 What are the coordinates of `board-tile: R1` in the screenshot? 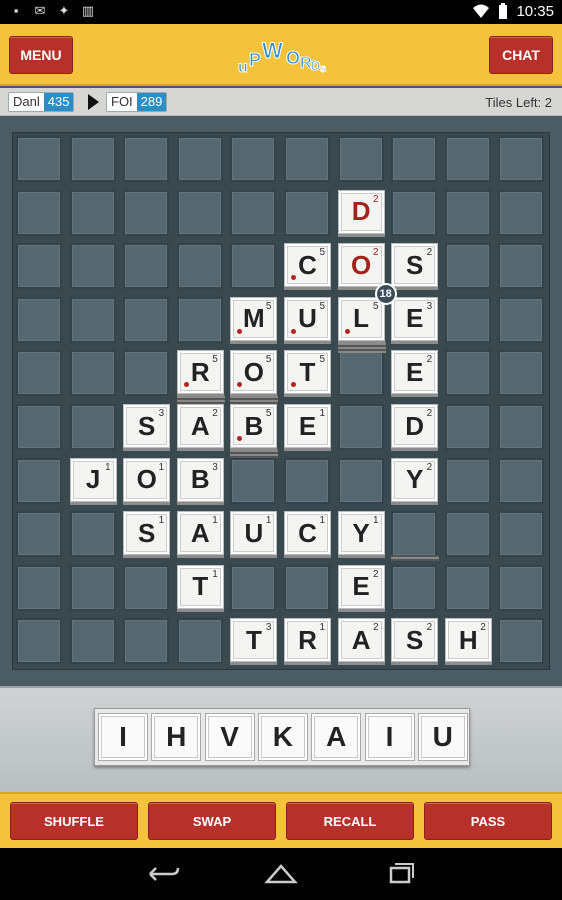 It's located at (307, 640).